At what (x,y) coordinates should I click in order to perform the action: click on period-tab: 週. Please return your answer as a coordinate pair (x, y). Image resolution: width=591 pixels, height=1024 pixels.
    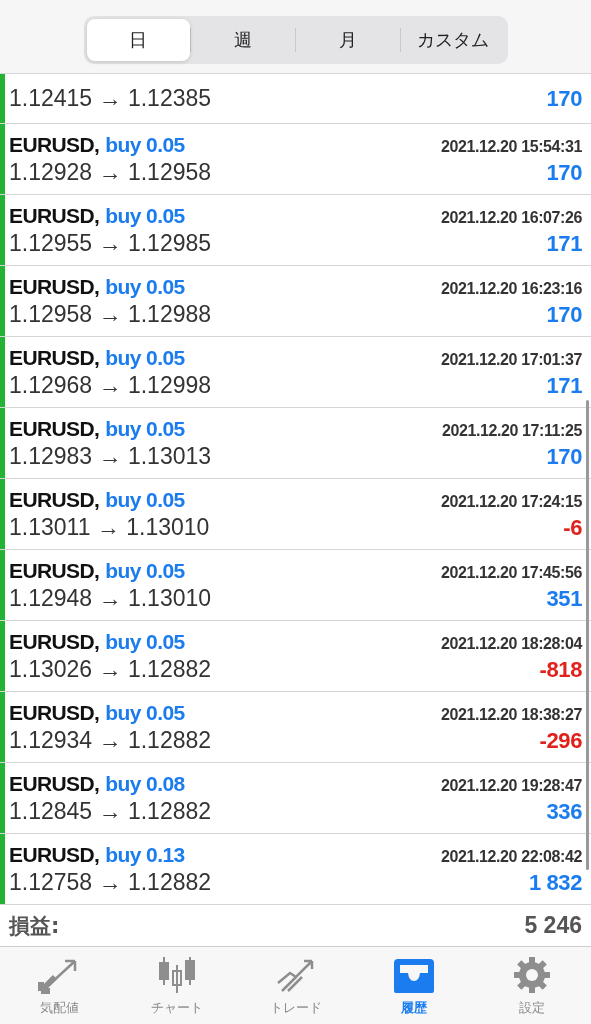
    Looking at the image, I should click on (243, 40).